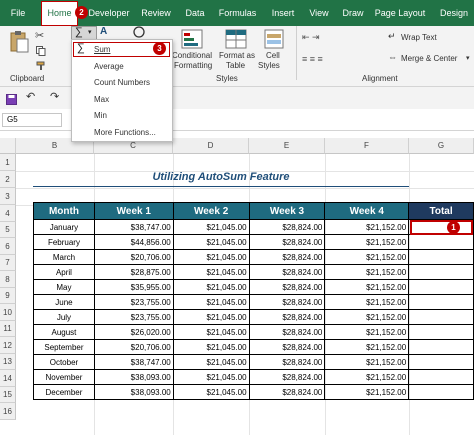 The width and height of the screenshot is (474, 435). What do you see at coordinates (103, 31) in the screenshot?
I see `sort-filter-icon: A` at bounding box center [103, 31].